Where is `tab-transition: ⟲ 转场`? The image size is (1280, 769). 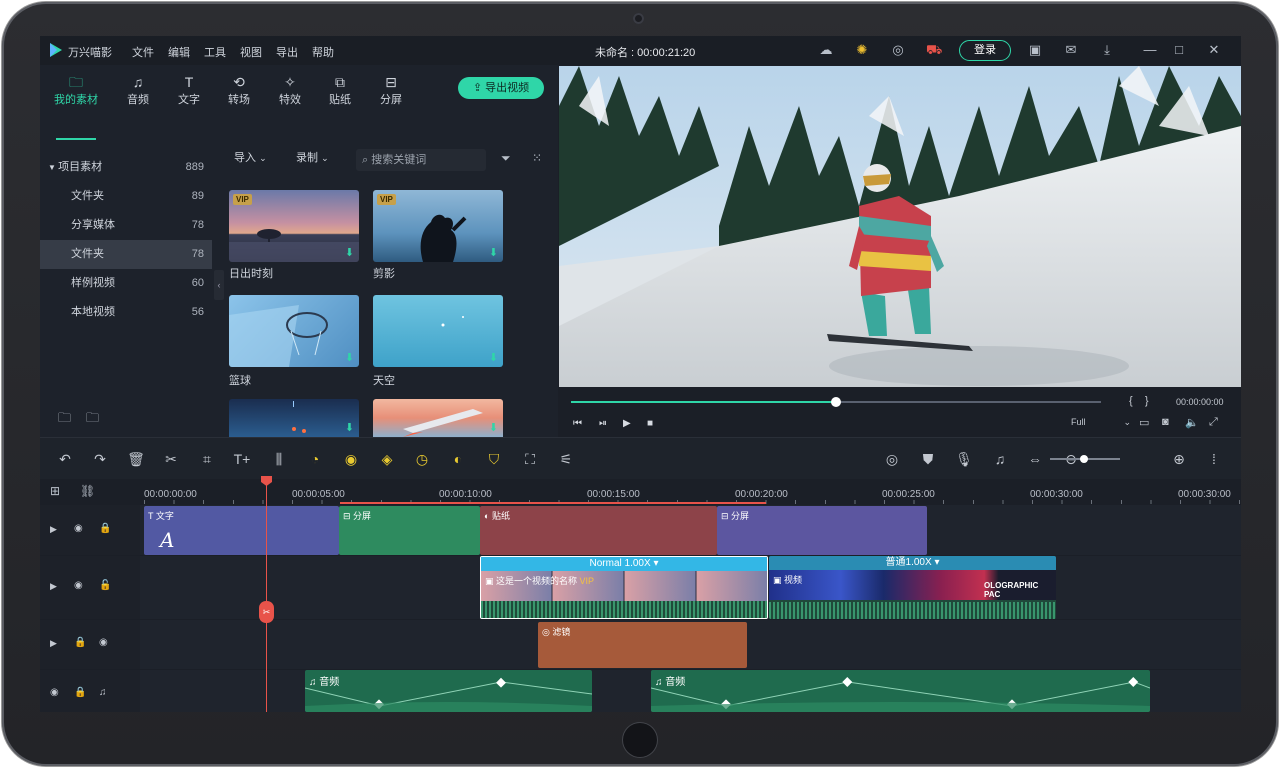
tab-transition: ⟲ 转场 is located at coordinates (239, 90).